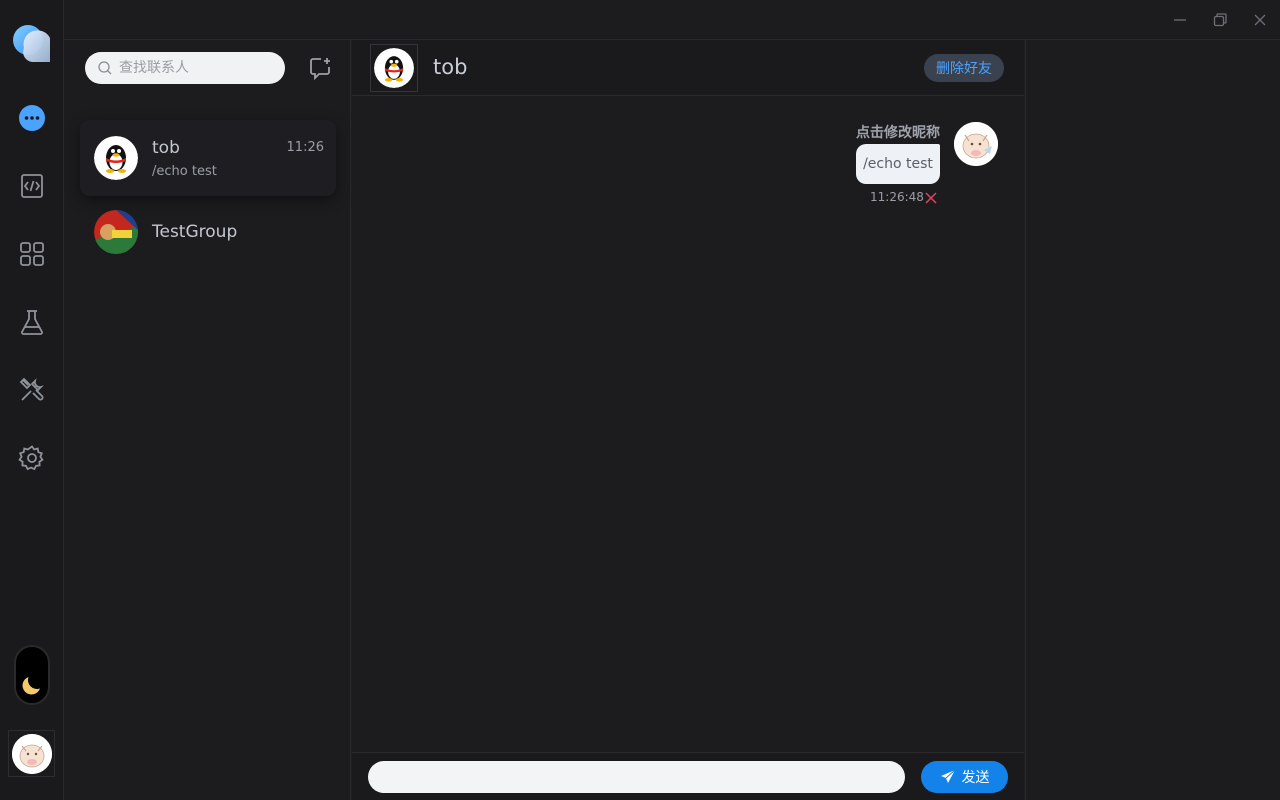 The height and width of the screenshot is (800, 1280). Describe the element at coordinates (32, 186) in the screenshot. I see `code-icon` at that location.